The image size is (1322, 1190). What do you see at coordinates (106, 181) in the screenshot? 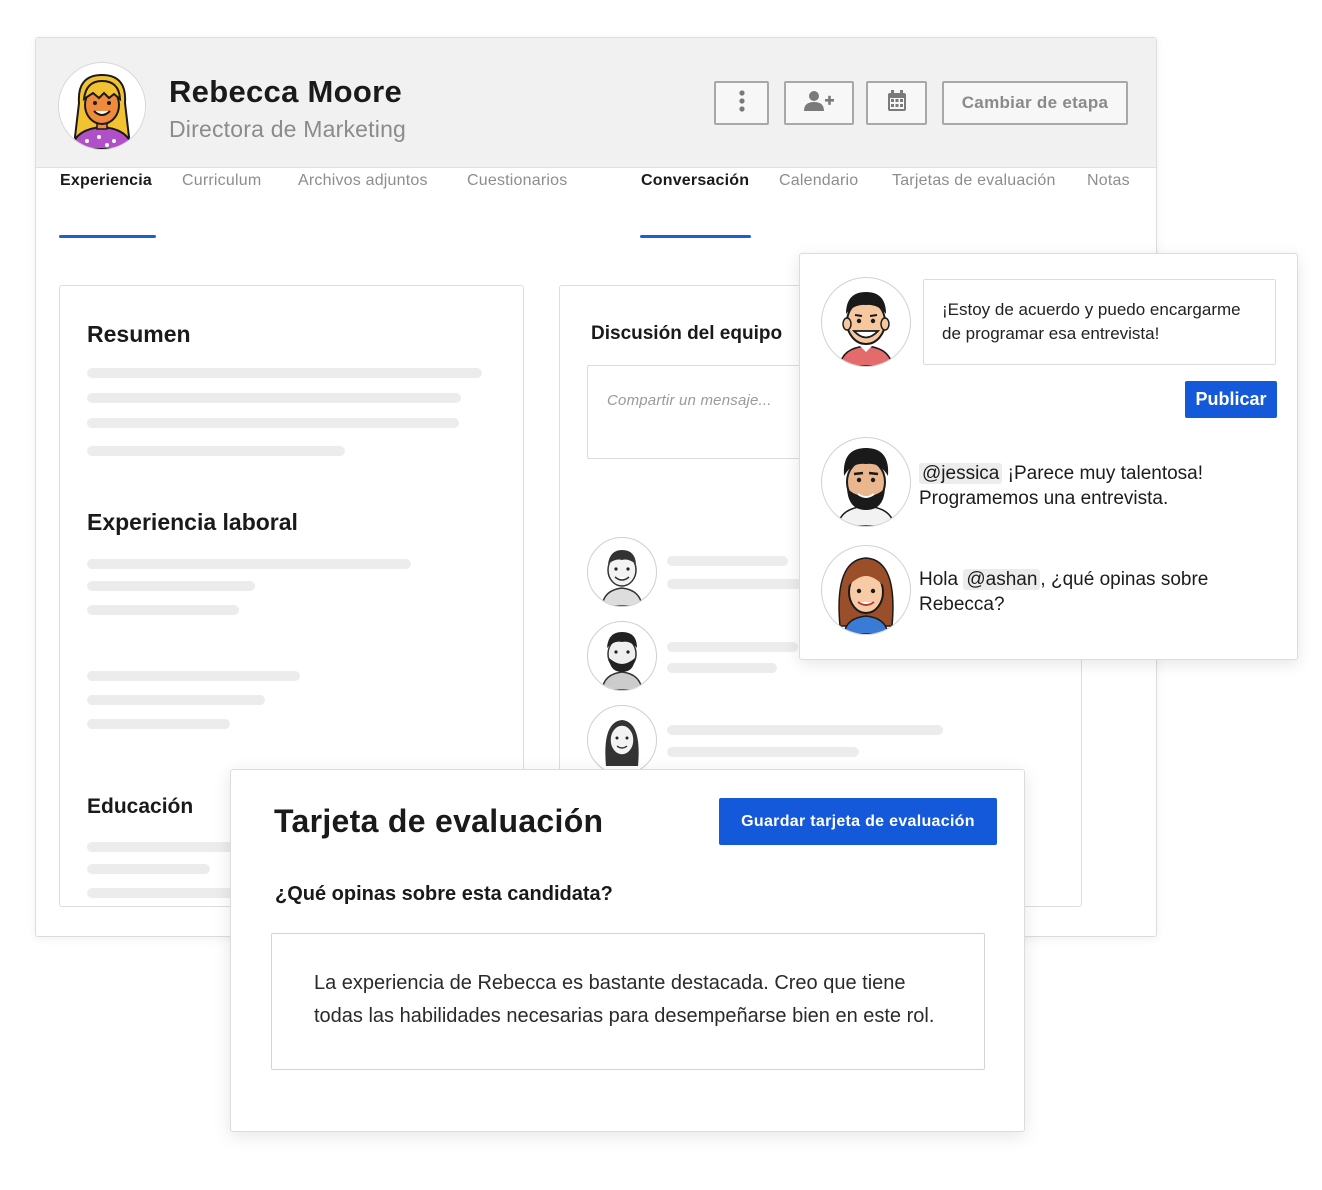
I see `tab-experiencia: Experiencia` at bounding box center [106, 181].